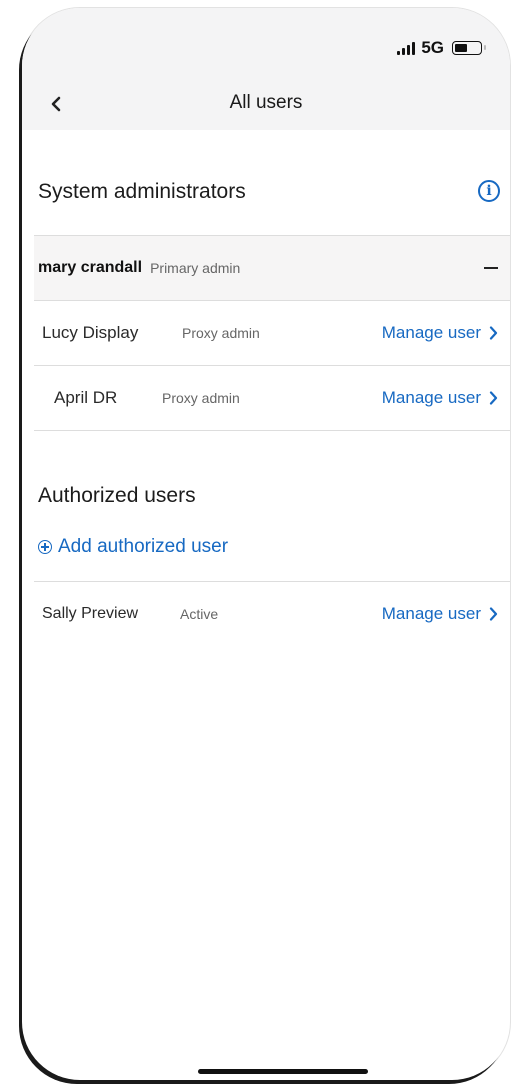  What do you see at coordinates (272, 333) in the screenshot?
I see `proxy-admin-row: Lucy Display Proxy admin Manage user` at bounding box center [272, 333].